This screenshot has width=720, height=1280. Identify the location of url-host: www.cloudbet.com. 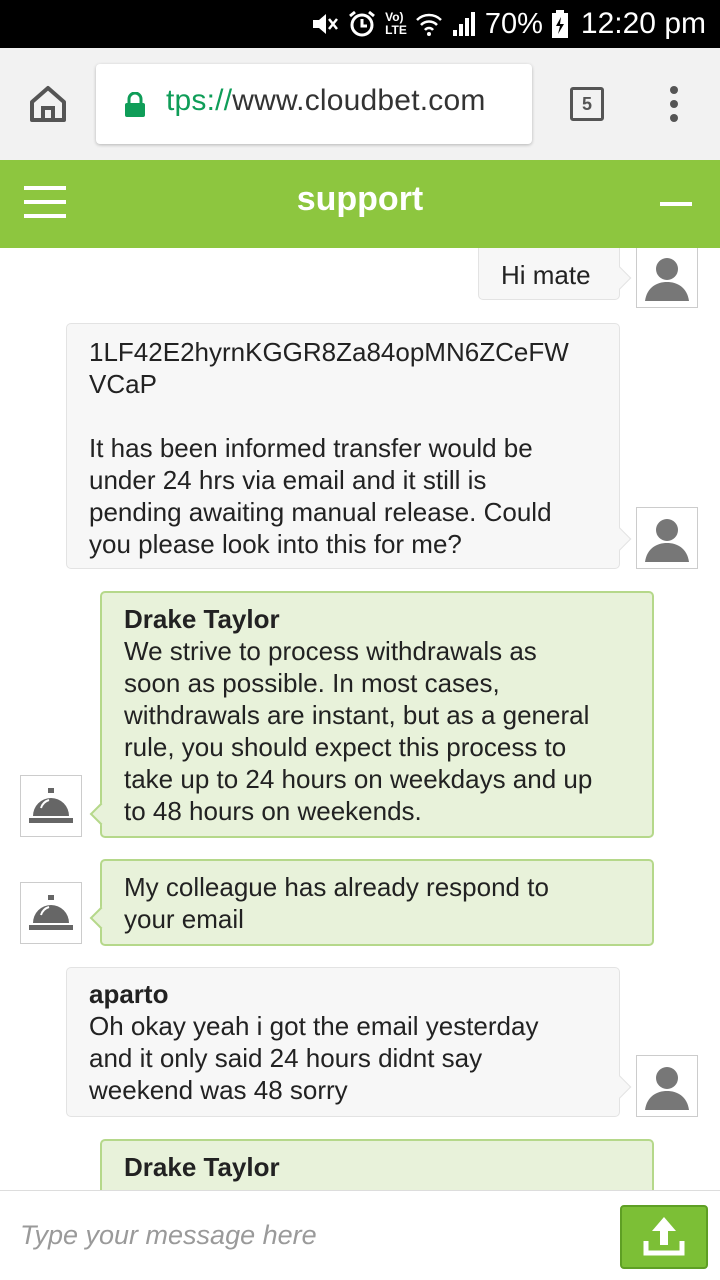
(359, 100).